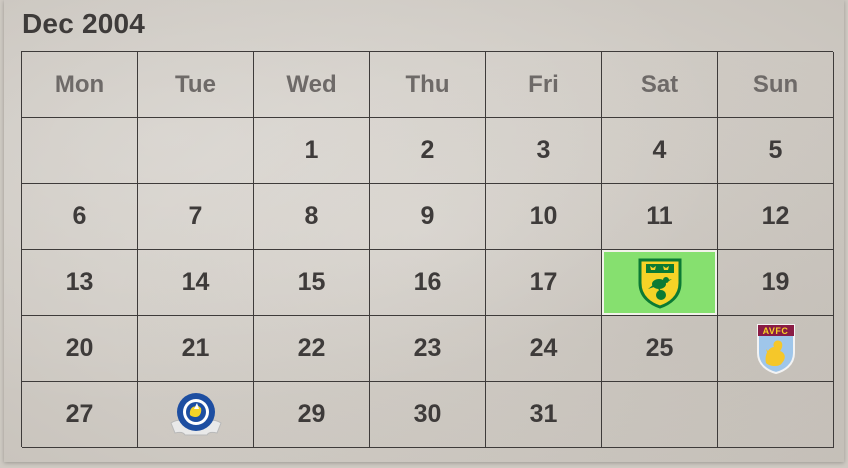 This screenshot has width=848, height=468. What do you see at coordinates (428, 415) in the screenshot?
I see `day-cell-30: 30` at bounding box center [428, 415].